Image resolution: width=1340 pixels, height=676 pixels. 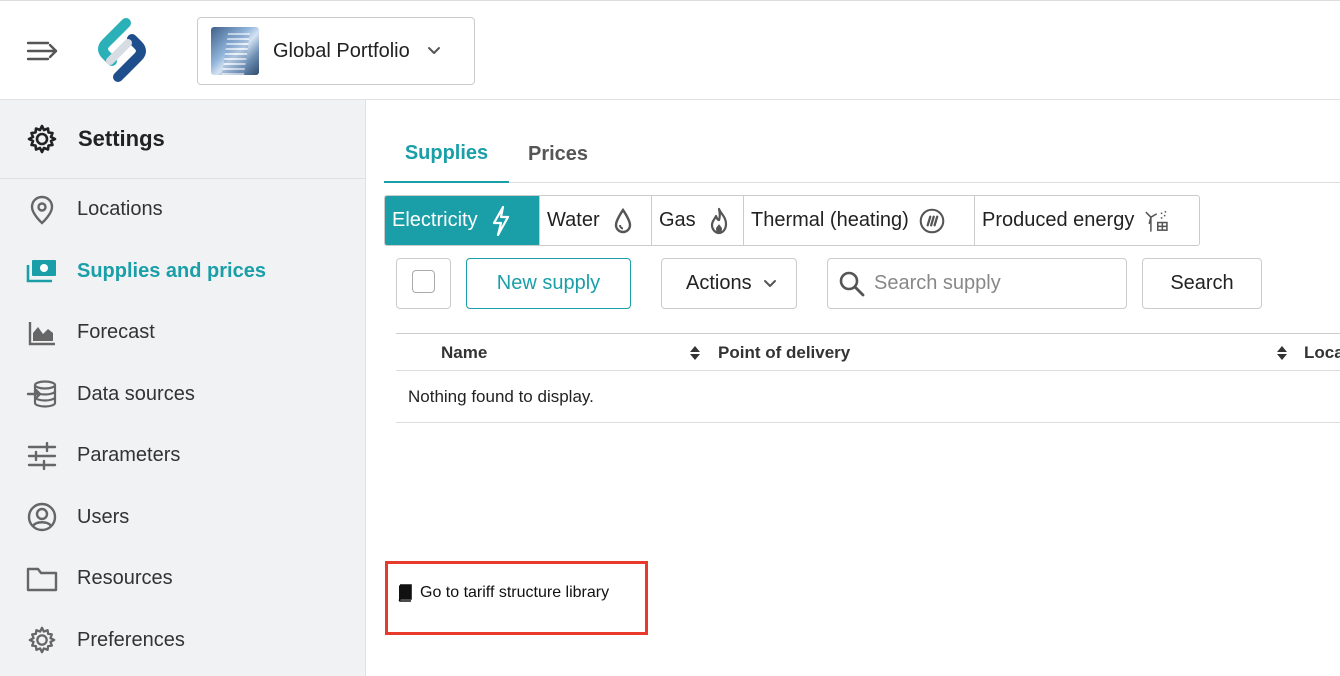 I want to click on sliders-icon, so click(x=42, y=456).